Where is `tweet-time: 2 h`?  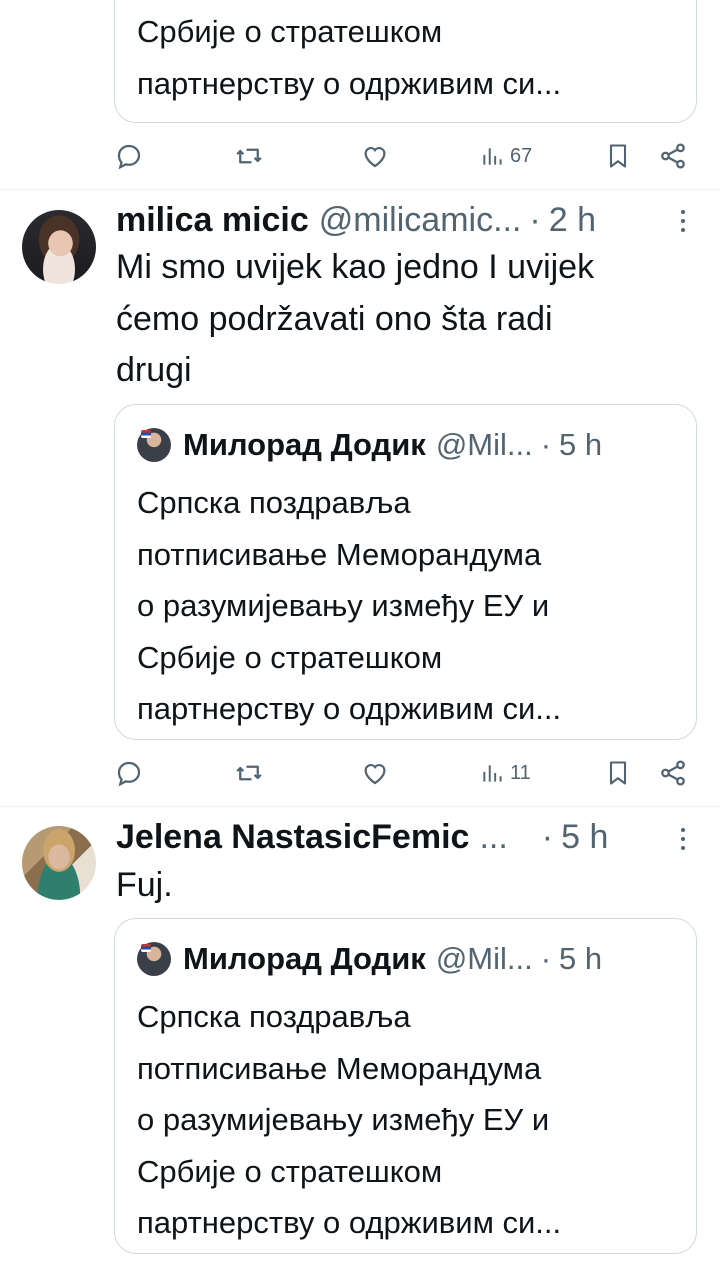
tweet-time: 2 h is located at coordinates (572, 220).